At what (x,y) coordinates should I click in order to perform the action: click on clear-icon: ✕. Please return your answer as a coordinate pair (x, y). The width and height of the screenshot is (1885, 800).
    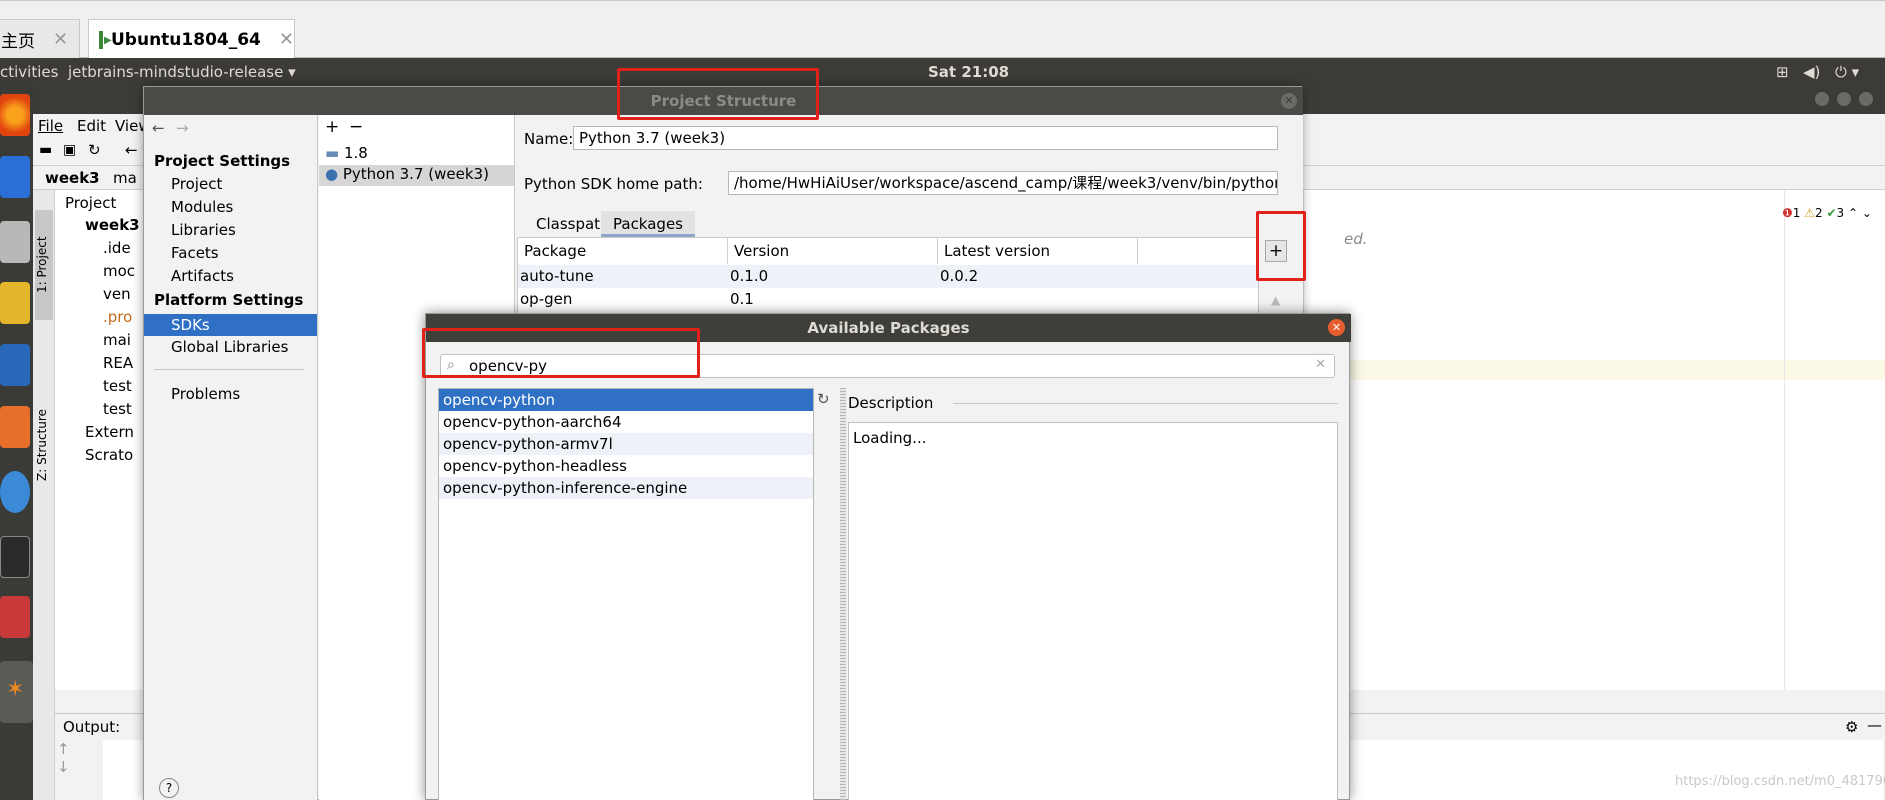
    Looking at the image, I should click on (1320, 364).